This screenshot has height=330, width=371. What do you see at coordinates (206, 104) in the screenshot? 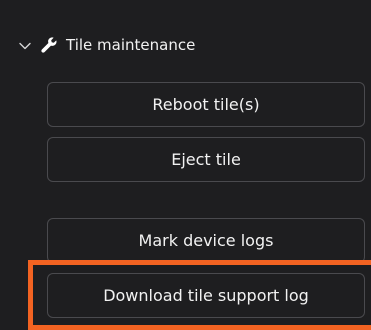
I see `reboot-tiles-button: Reboot tile(s)` at bounding box center [206, 104].